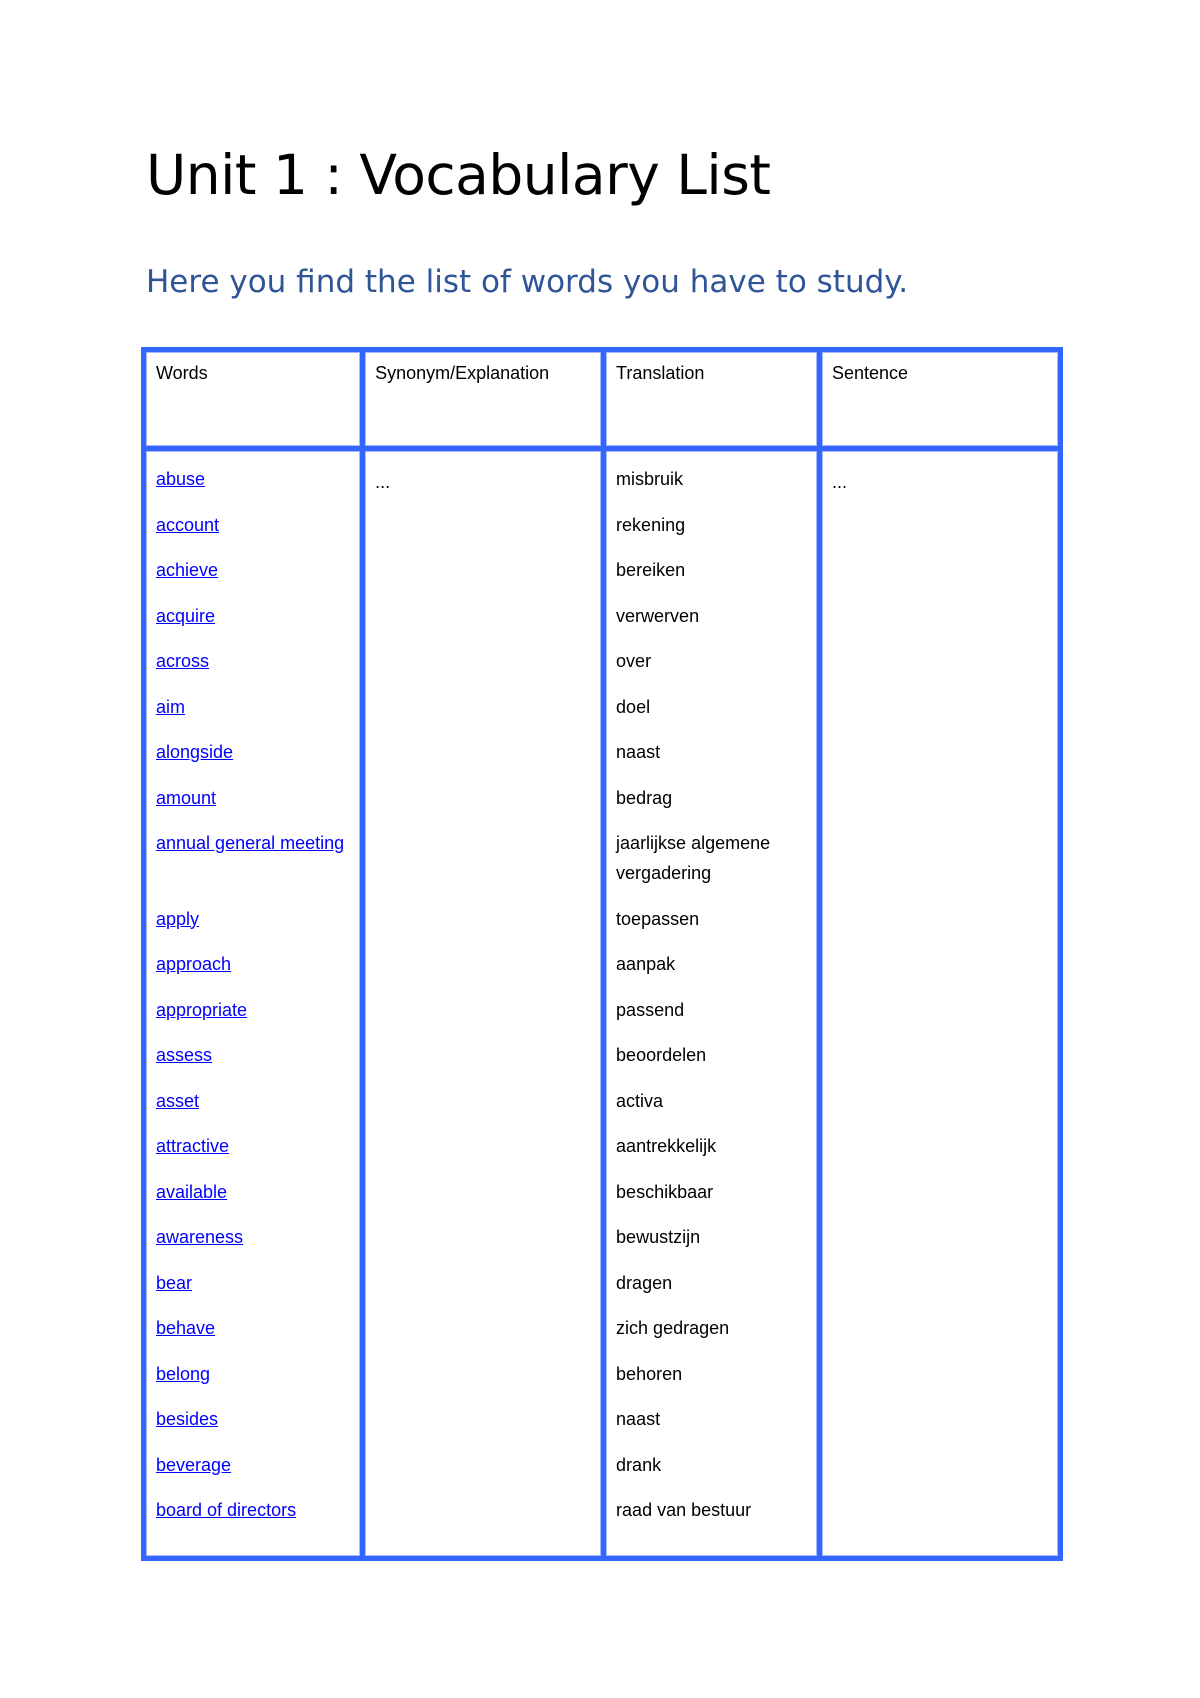 The height and width of the screenshot is (1698, 1200). I want to click on word-link: behave, so click(185, 1328).